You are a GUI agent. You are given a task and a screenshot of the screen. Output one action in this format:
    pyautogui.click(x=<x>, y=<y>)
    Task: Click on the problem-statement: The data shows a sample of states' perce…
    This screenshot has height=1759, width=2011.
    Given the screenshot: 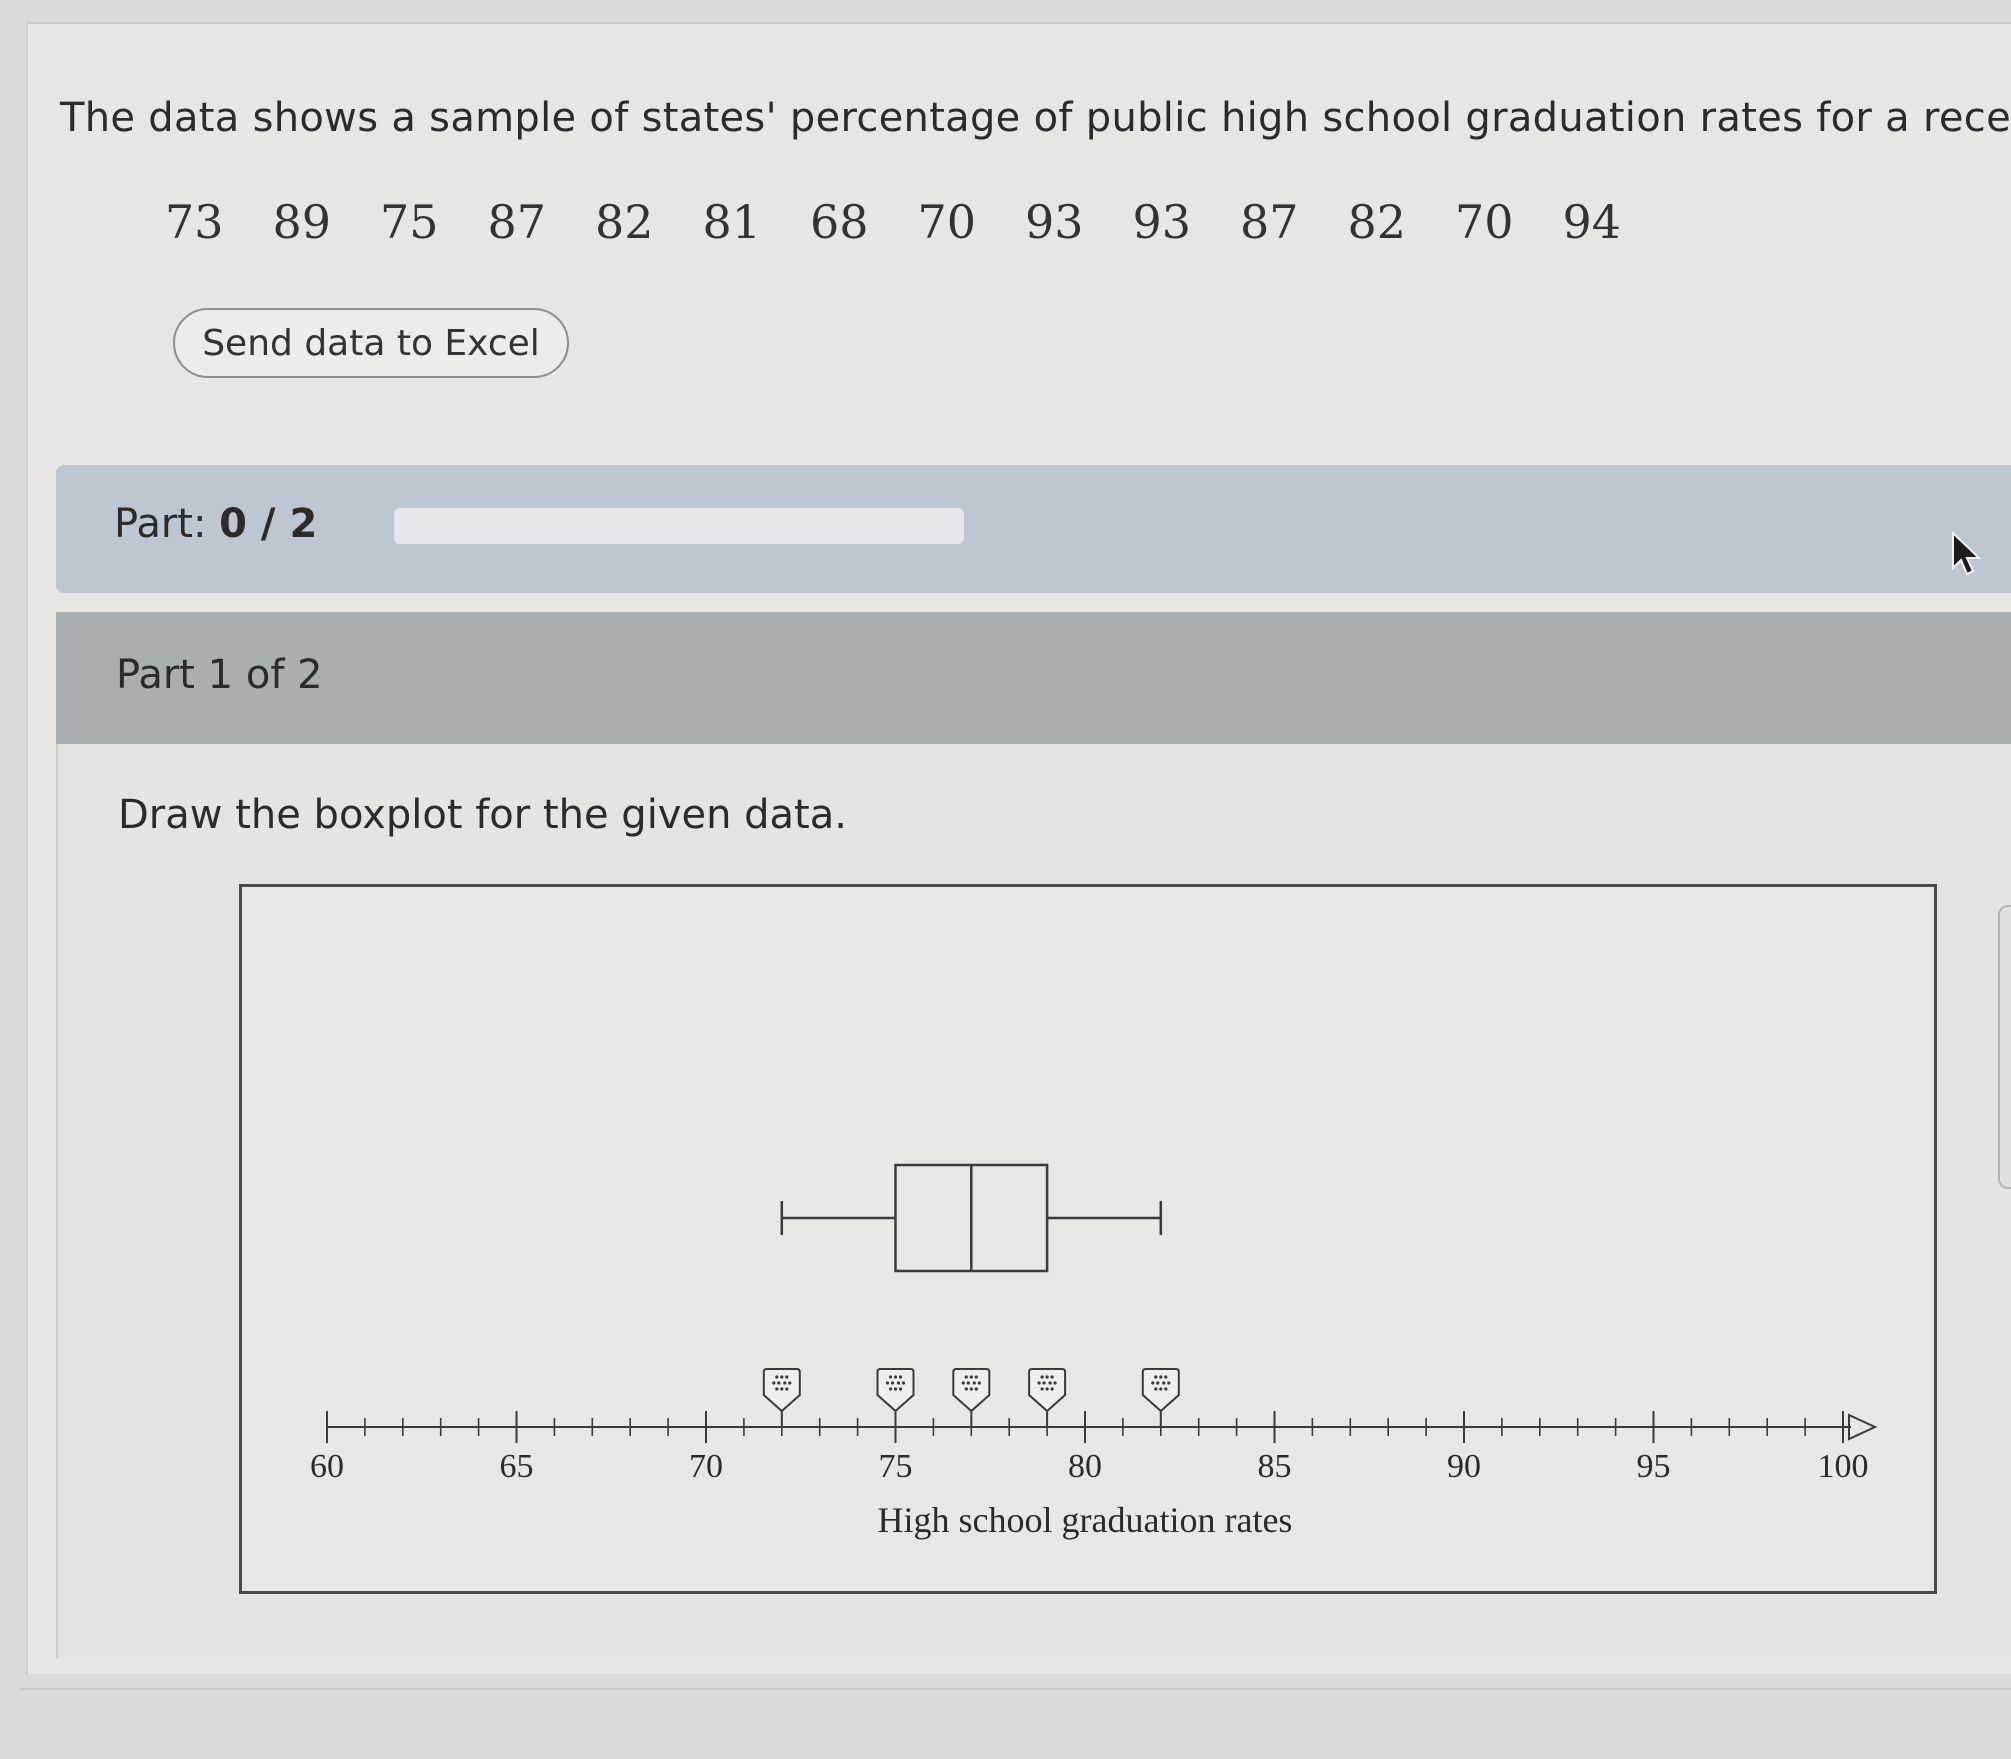 What is the action you would take?
    pyautogui.click(x=1035, y=118)
    